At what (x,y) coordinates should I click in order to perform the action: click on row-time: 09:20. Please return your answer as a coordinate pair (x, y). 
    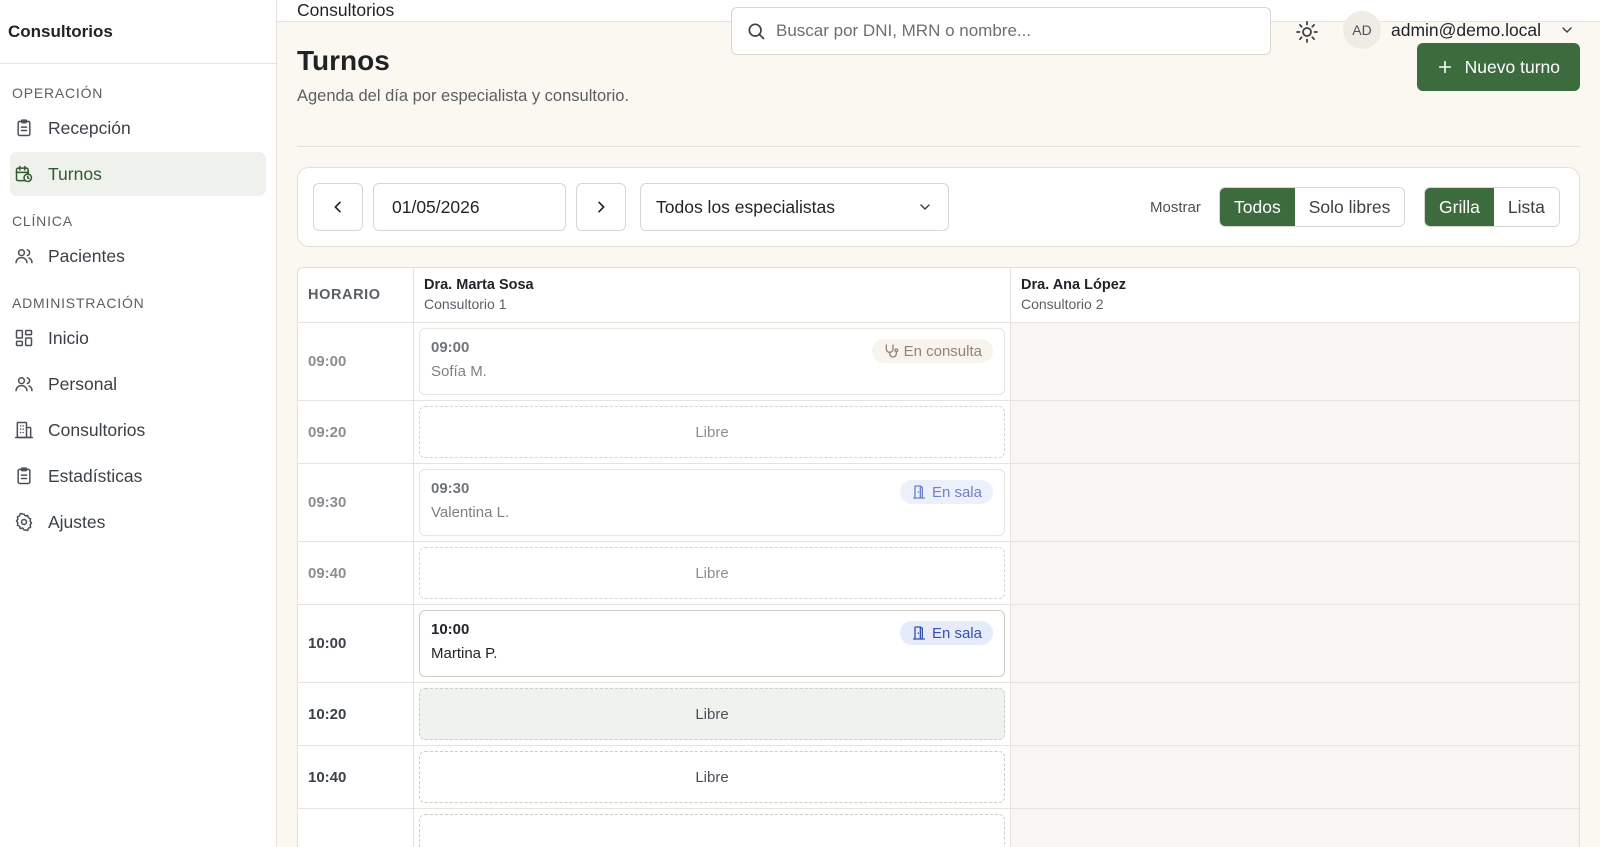
    Looking at the image, I should click on (356, 432).